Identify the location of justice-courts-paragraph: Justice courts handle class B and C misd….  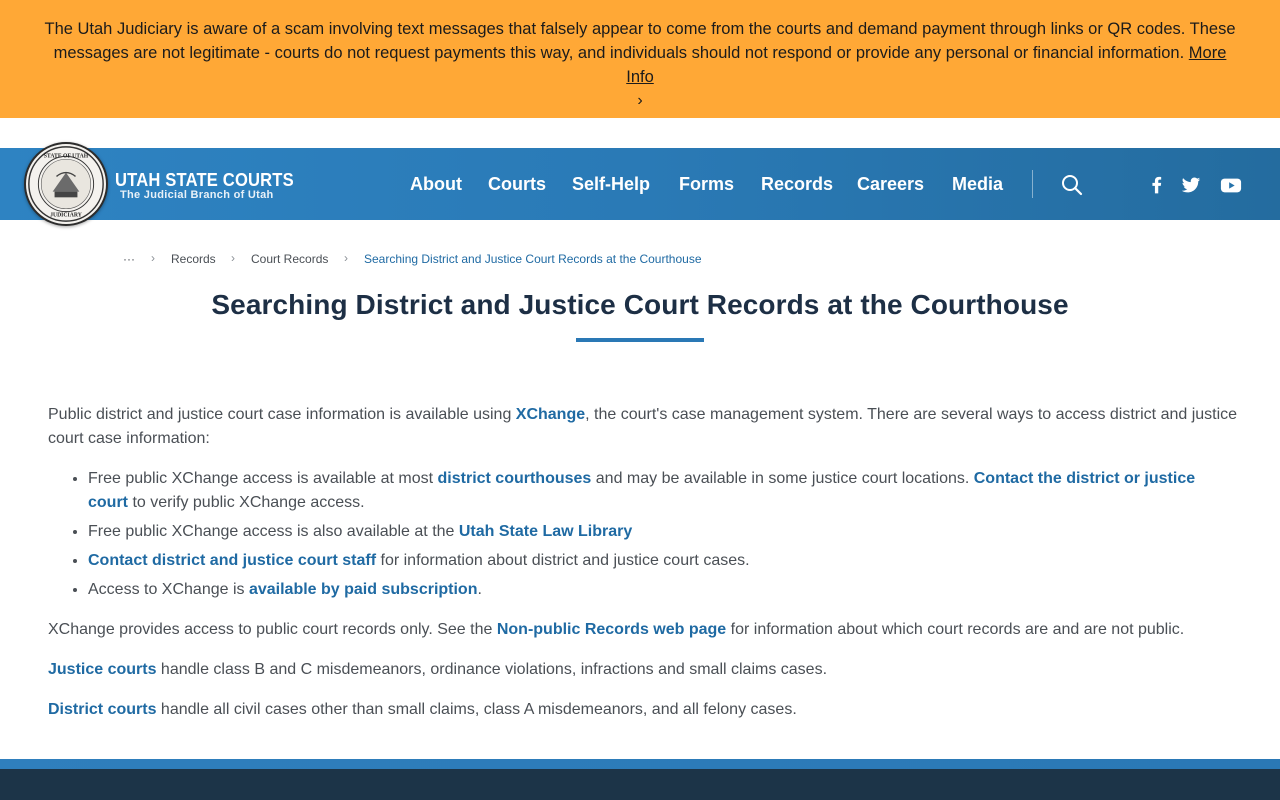
(643, 670).